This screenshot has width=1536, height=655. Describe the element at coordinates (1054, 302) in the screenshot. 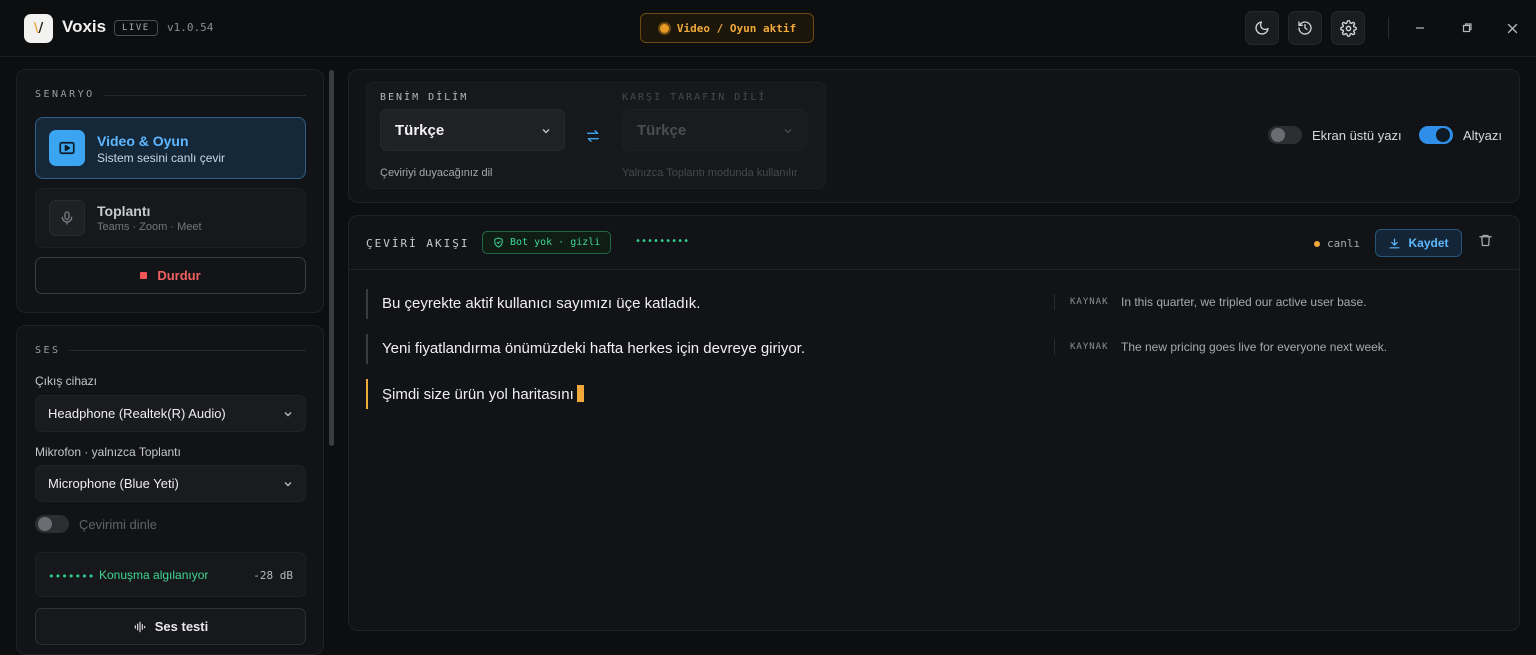

I see `source-separator` at that location.